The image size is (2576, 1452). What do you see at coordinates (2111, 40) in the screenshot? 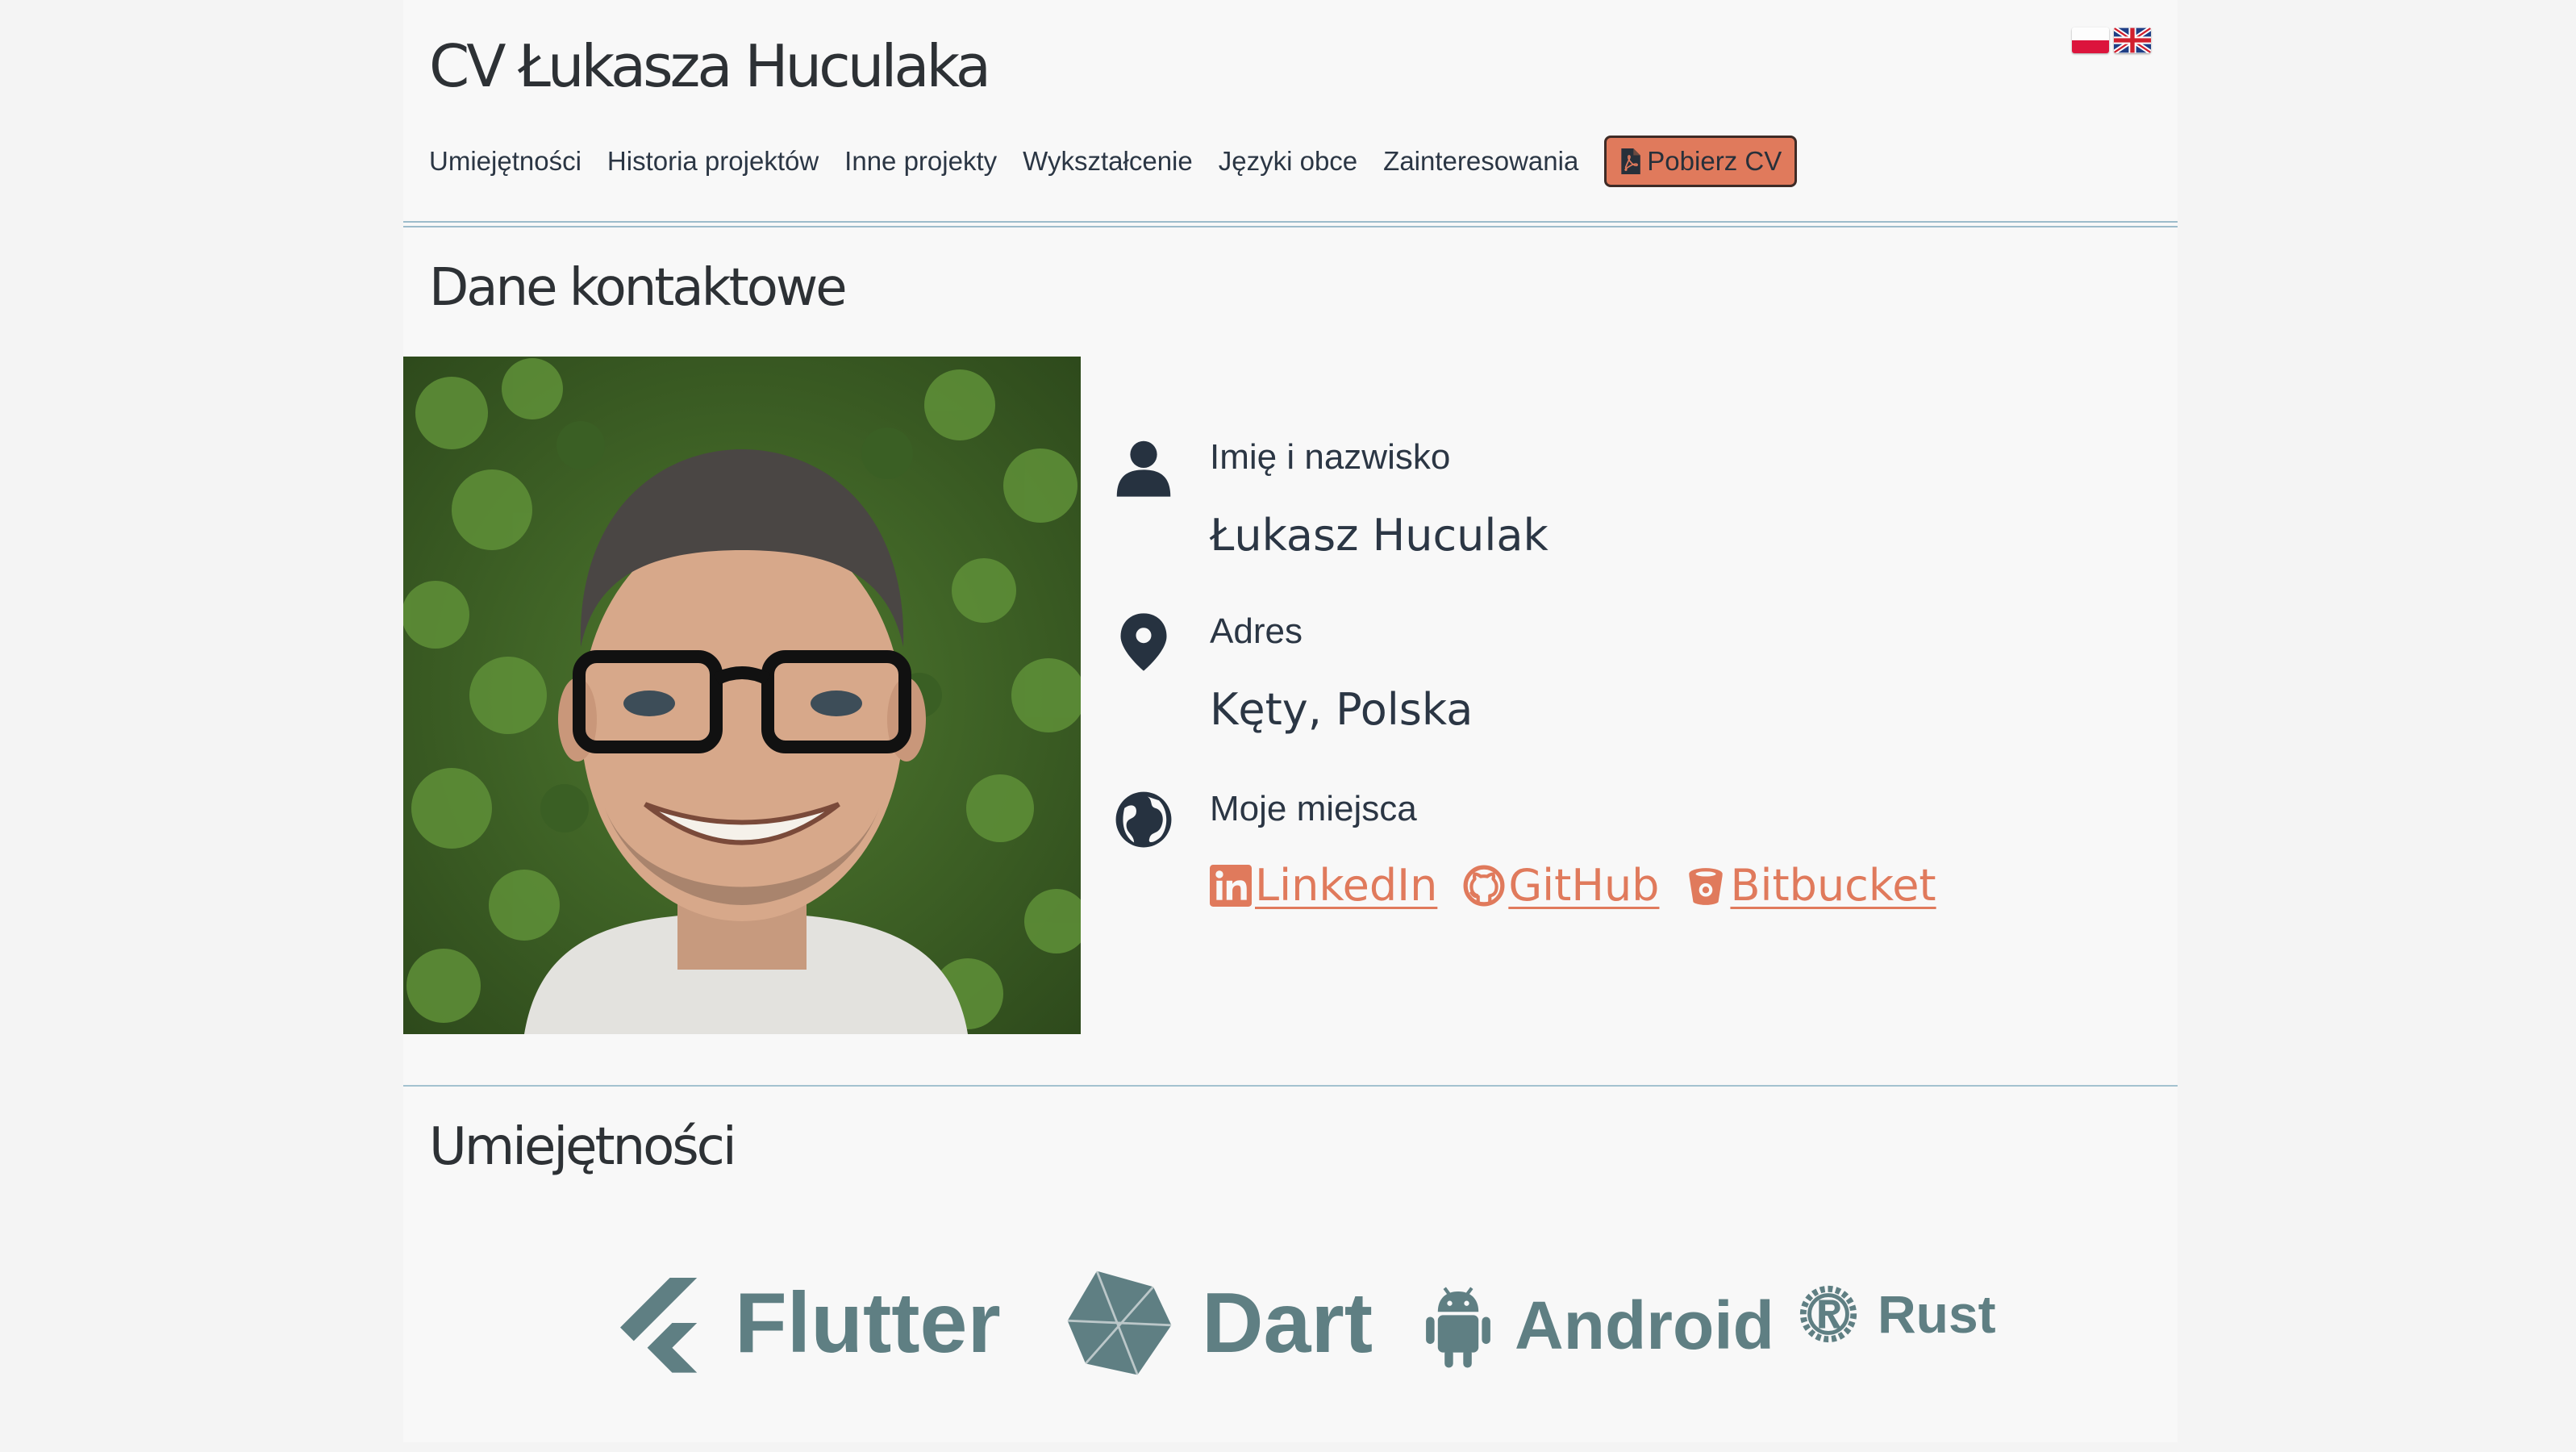
I see `language-switcher` at bounding box center [2111, 40].